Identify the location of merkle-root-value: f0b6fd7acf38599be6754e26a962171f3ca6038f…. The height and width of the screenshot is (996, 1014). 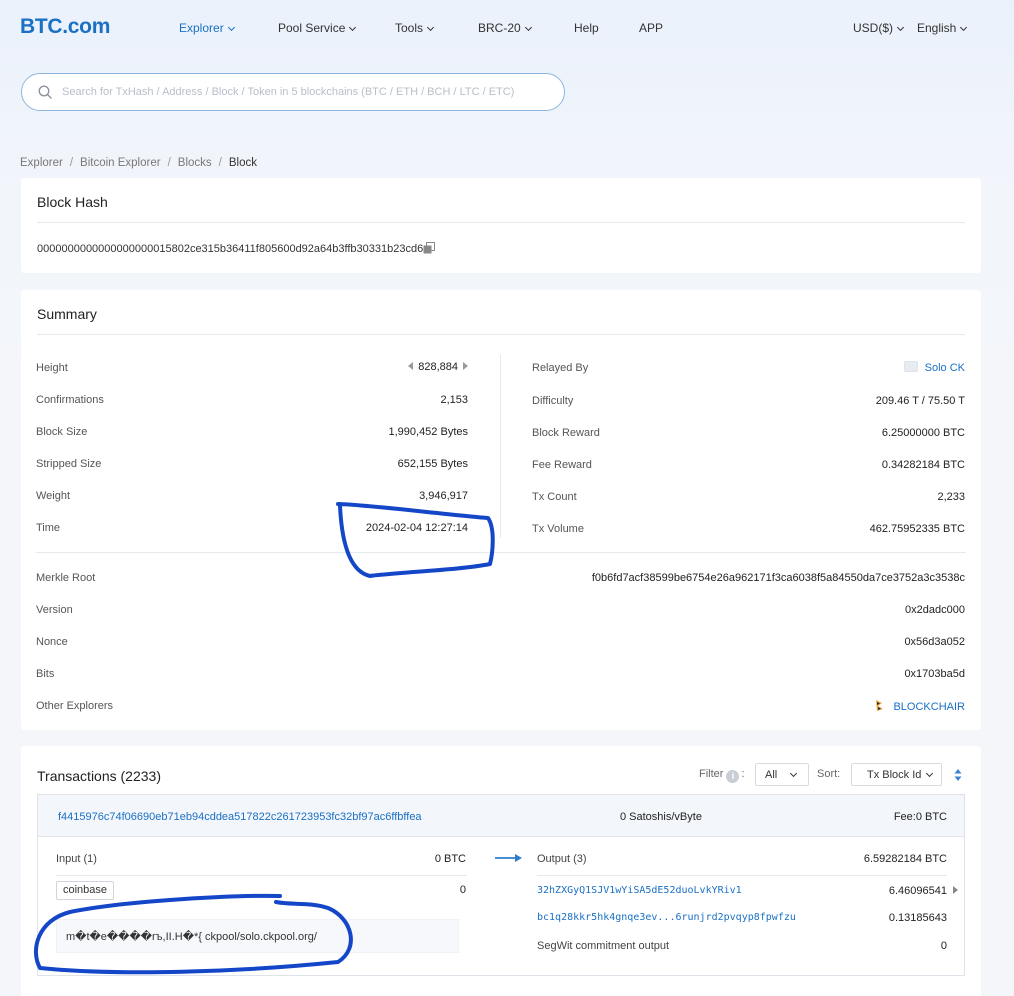
(778, 578).